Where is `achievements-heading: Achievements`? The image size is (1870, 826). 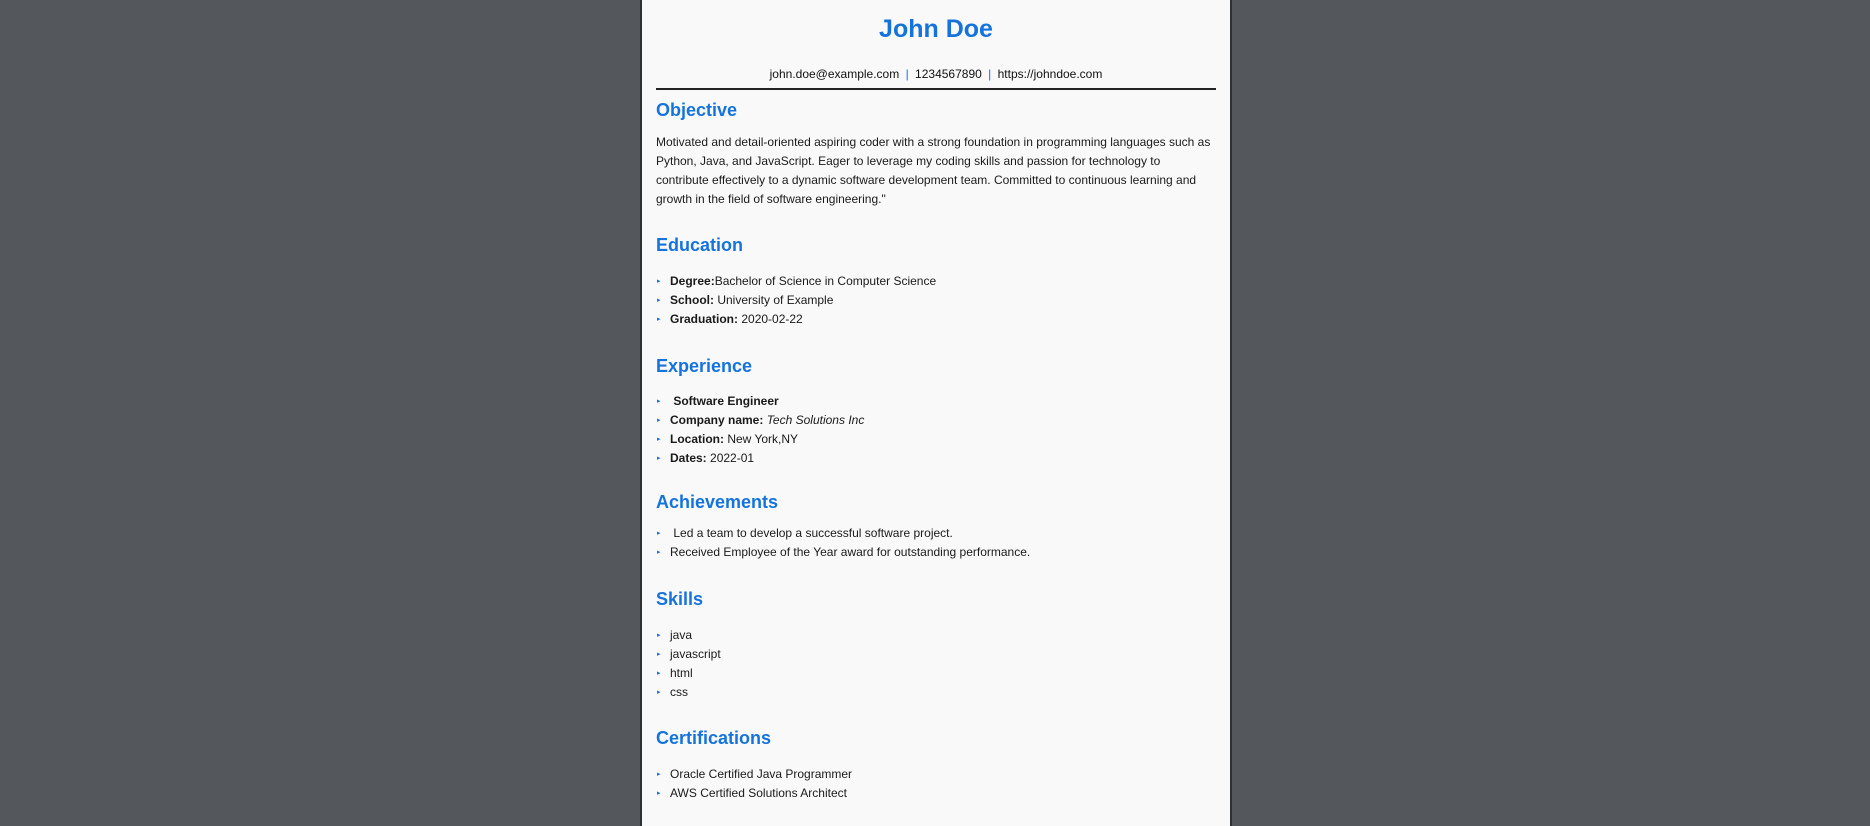 achievements-heading: Achievements is located at coordinates (717, 502).